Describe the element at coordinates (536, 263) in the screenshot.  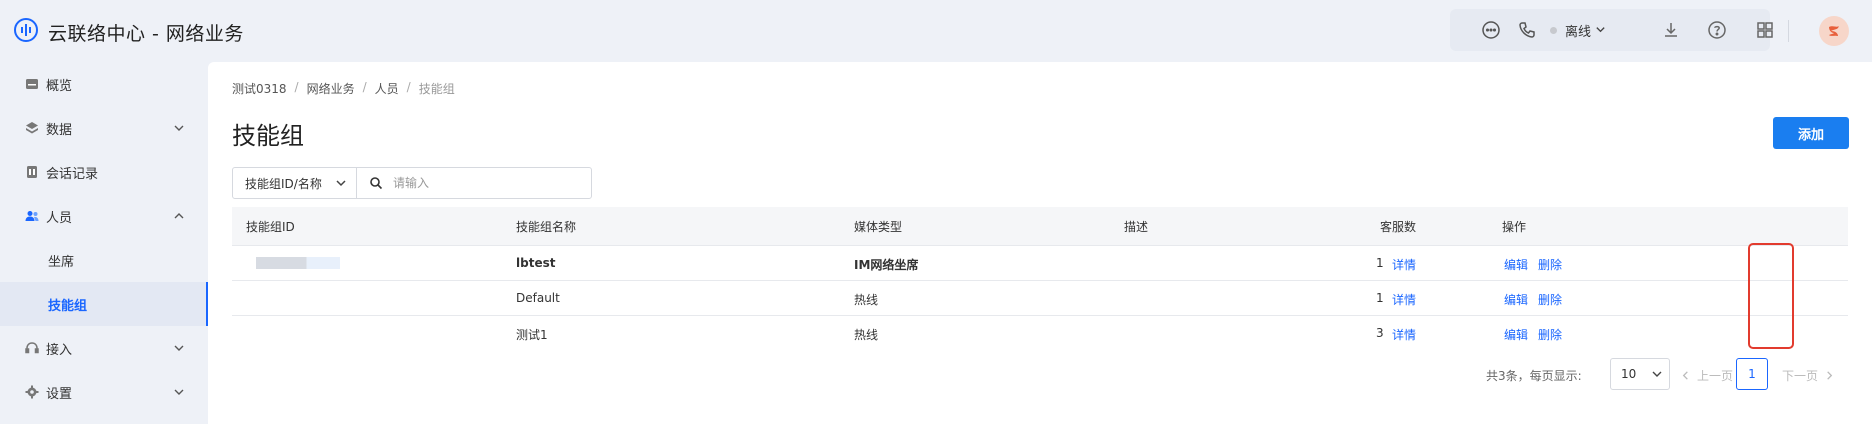
I see `cell-name: lbtest` at that location.